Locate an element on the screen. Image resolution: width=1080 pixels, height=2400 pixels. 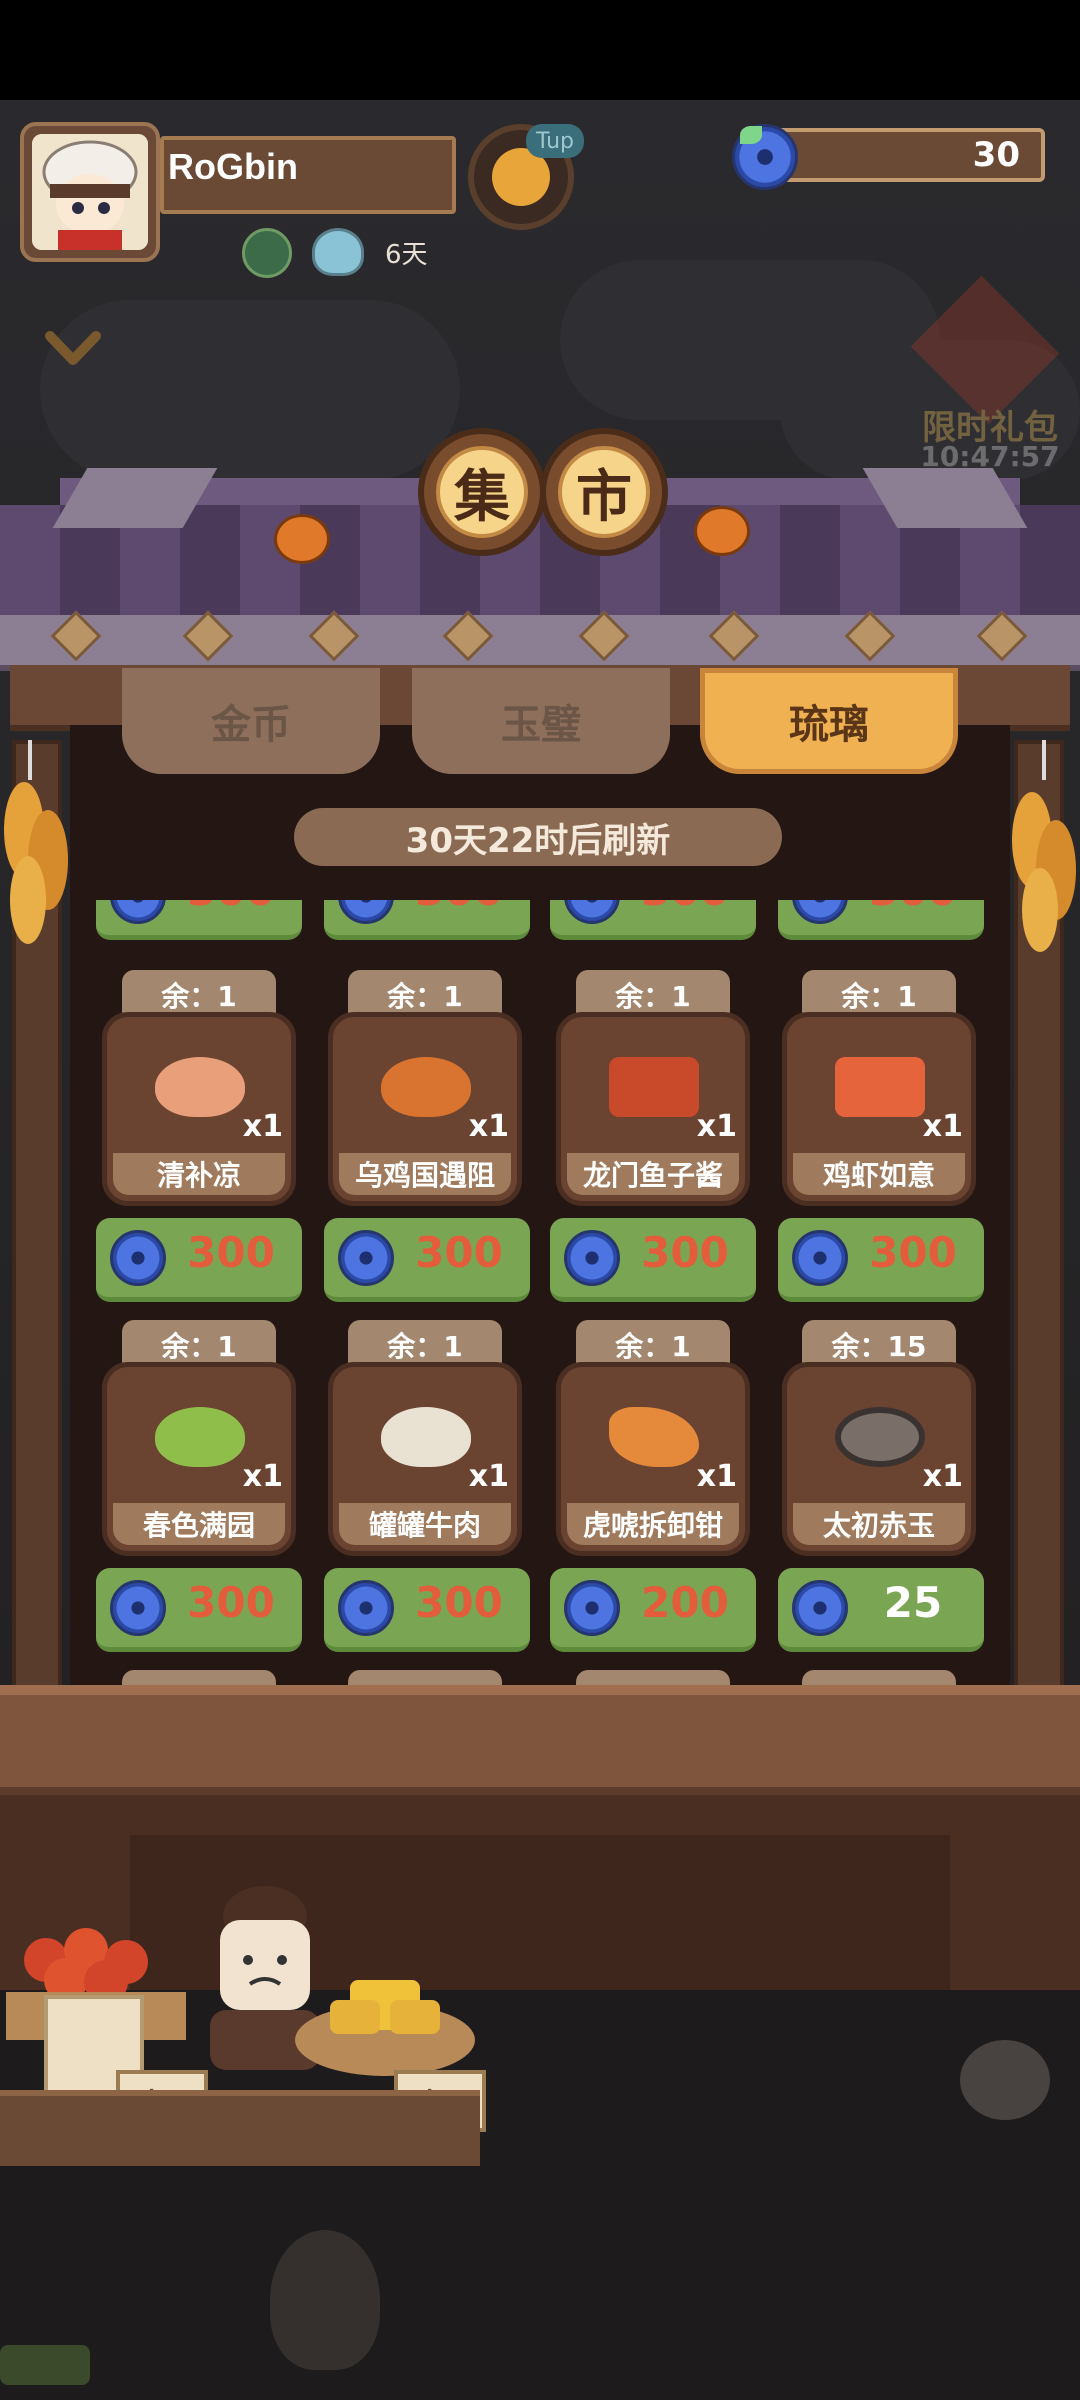
price-button: 25 is located at coordinates (881, 1610).